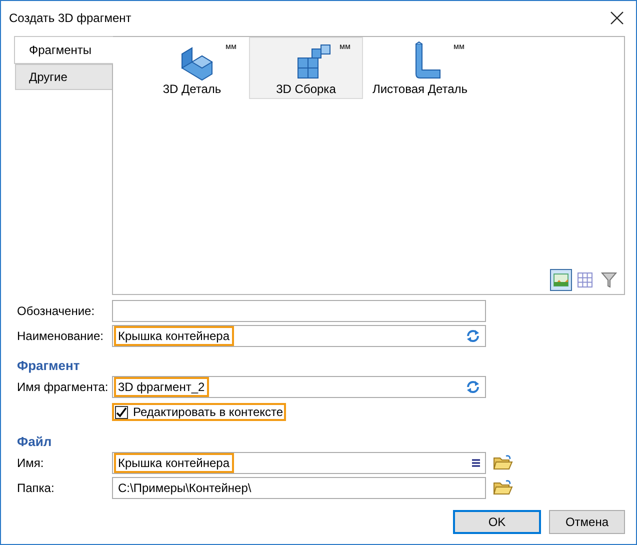 The width and height of the screenshot is (637, 545). Describe the element at coordinates (561, 280) in the screenshot. I see `image-button` at that location.